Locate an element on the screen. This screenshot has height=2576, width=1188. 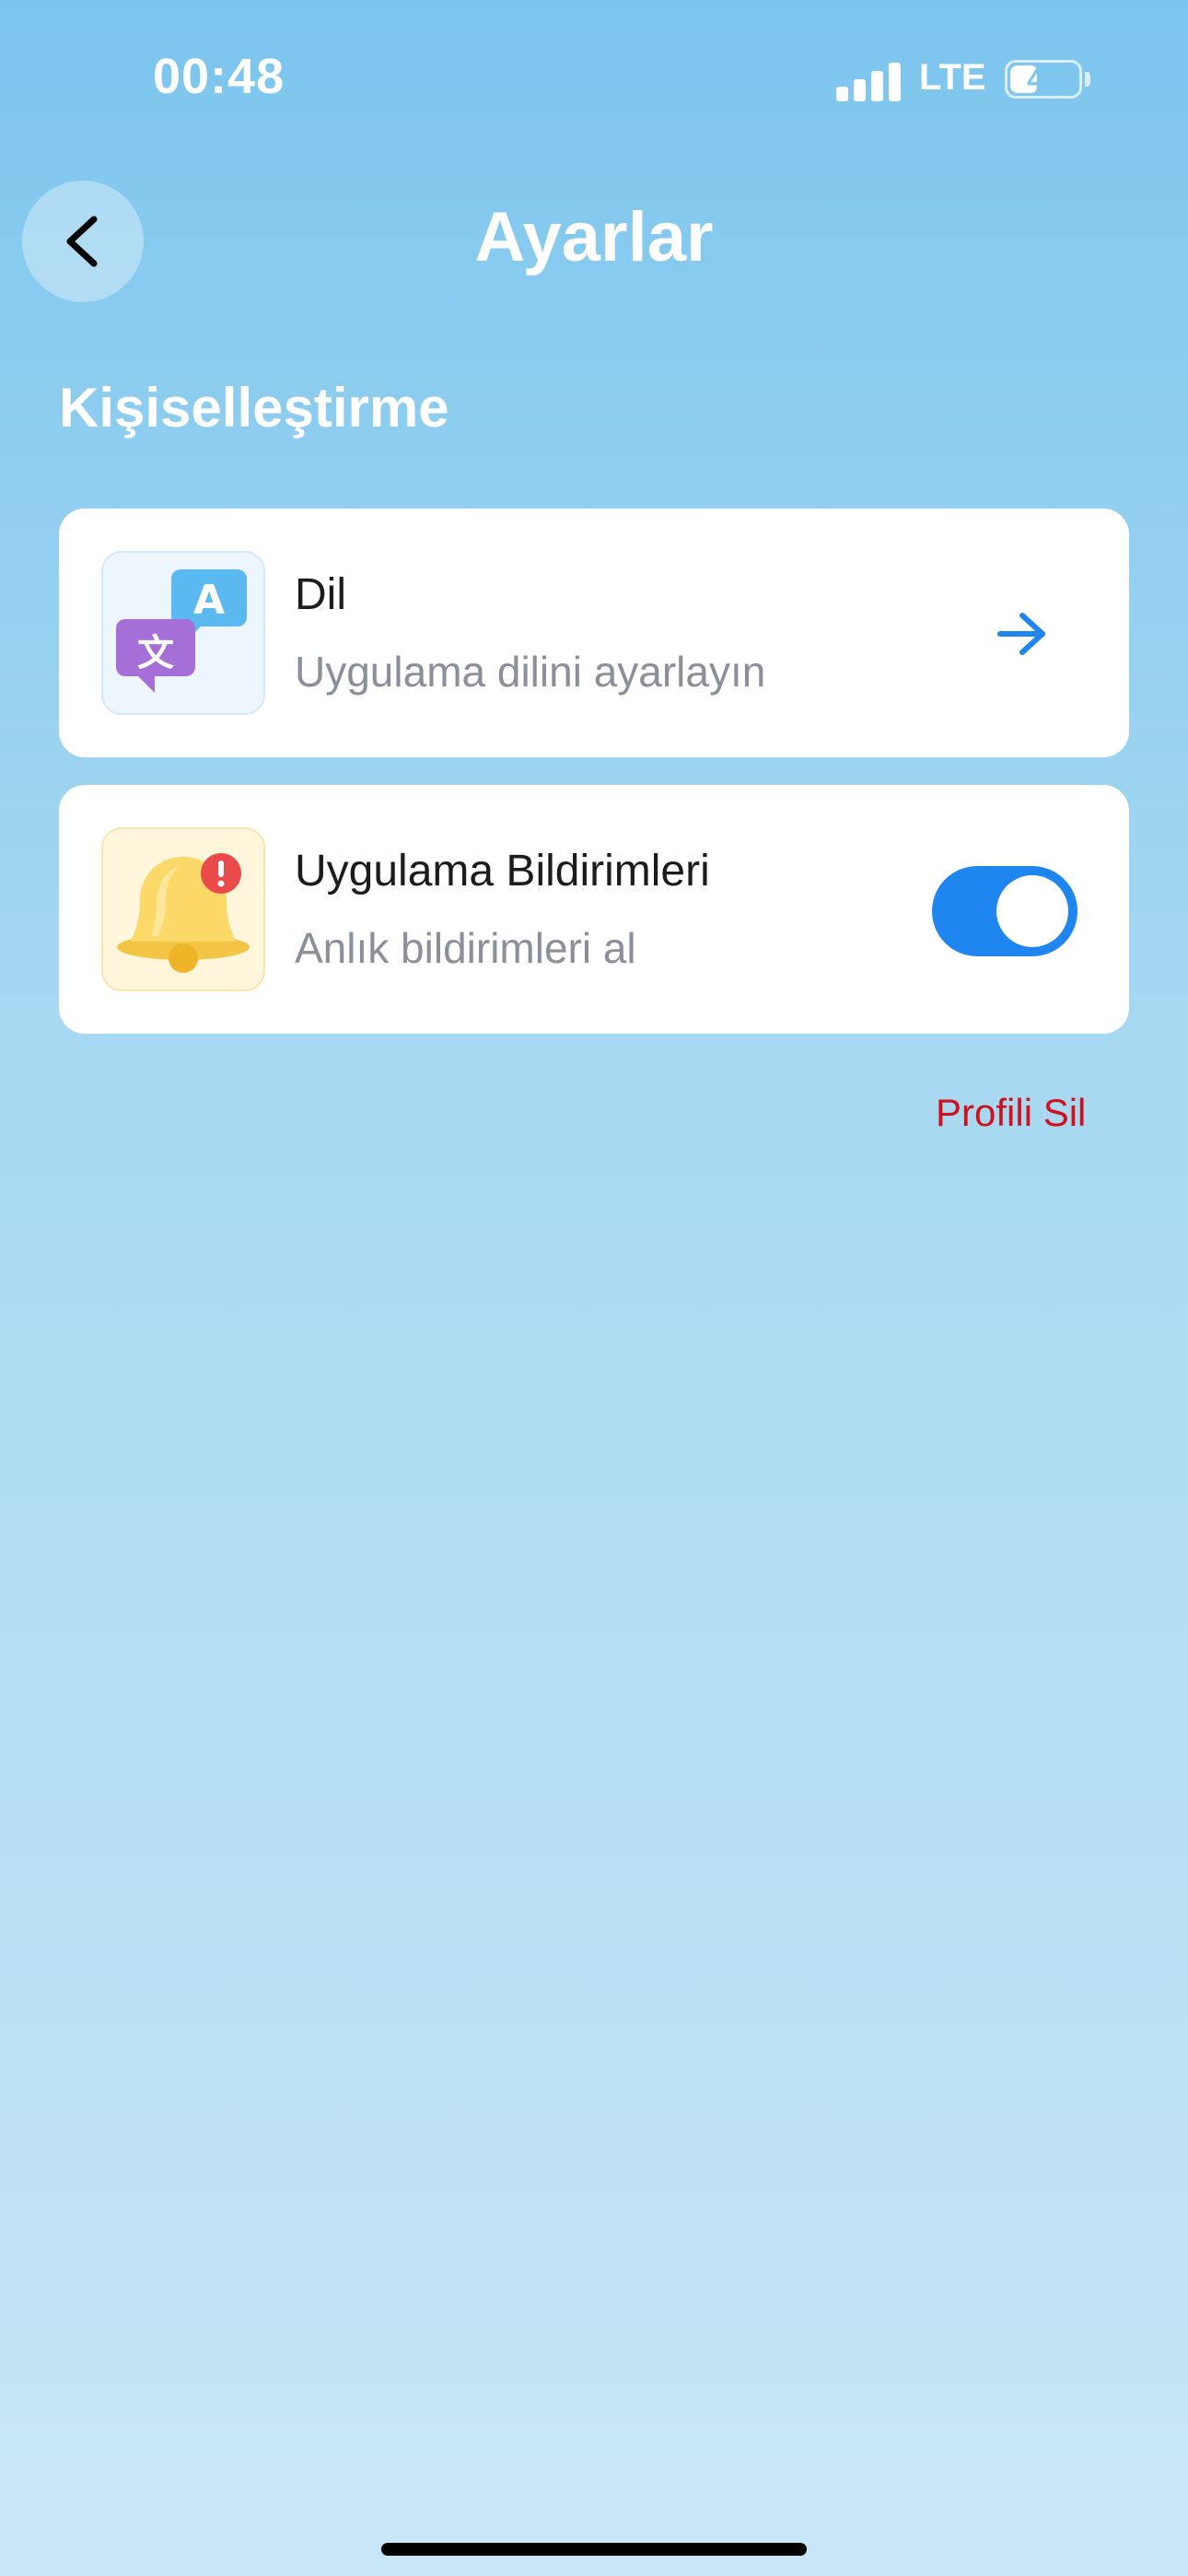
battery-level: 40 is located at coordinates (1043, 79).